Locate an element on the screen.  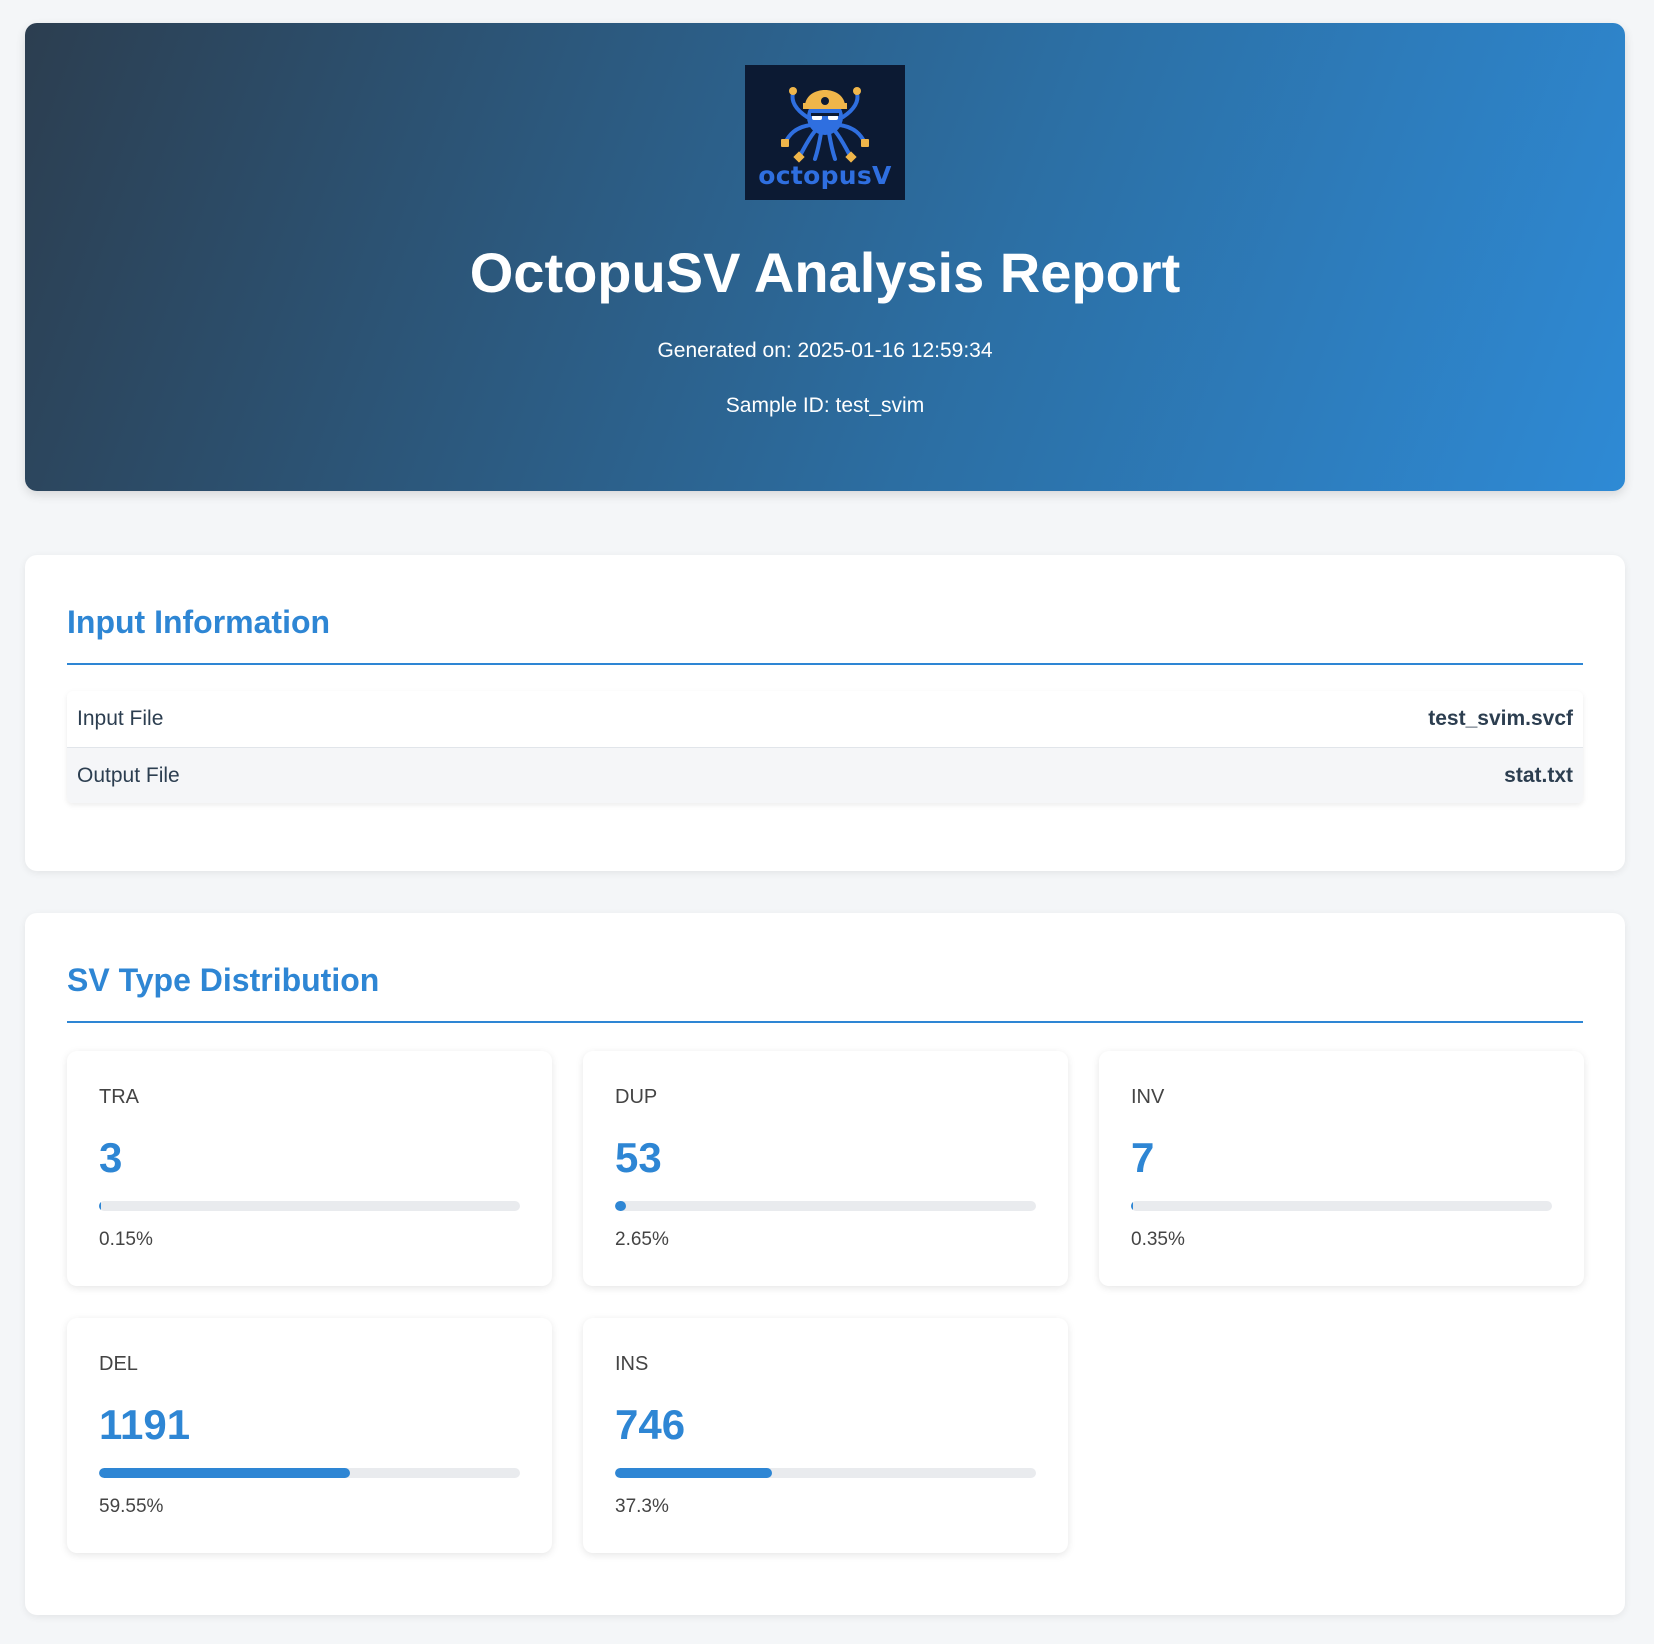
output-file-value: stat.txt is located at coordinates (1538, 775).